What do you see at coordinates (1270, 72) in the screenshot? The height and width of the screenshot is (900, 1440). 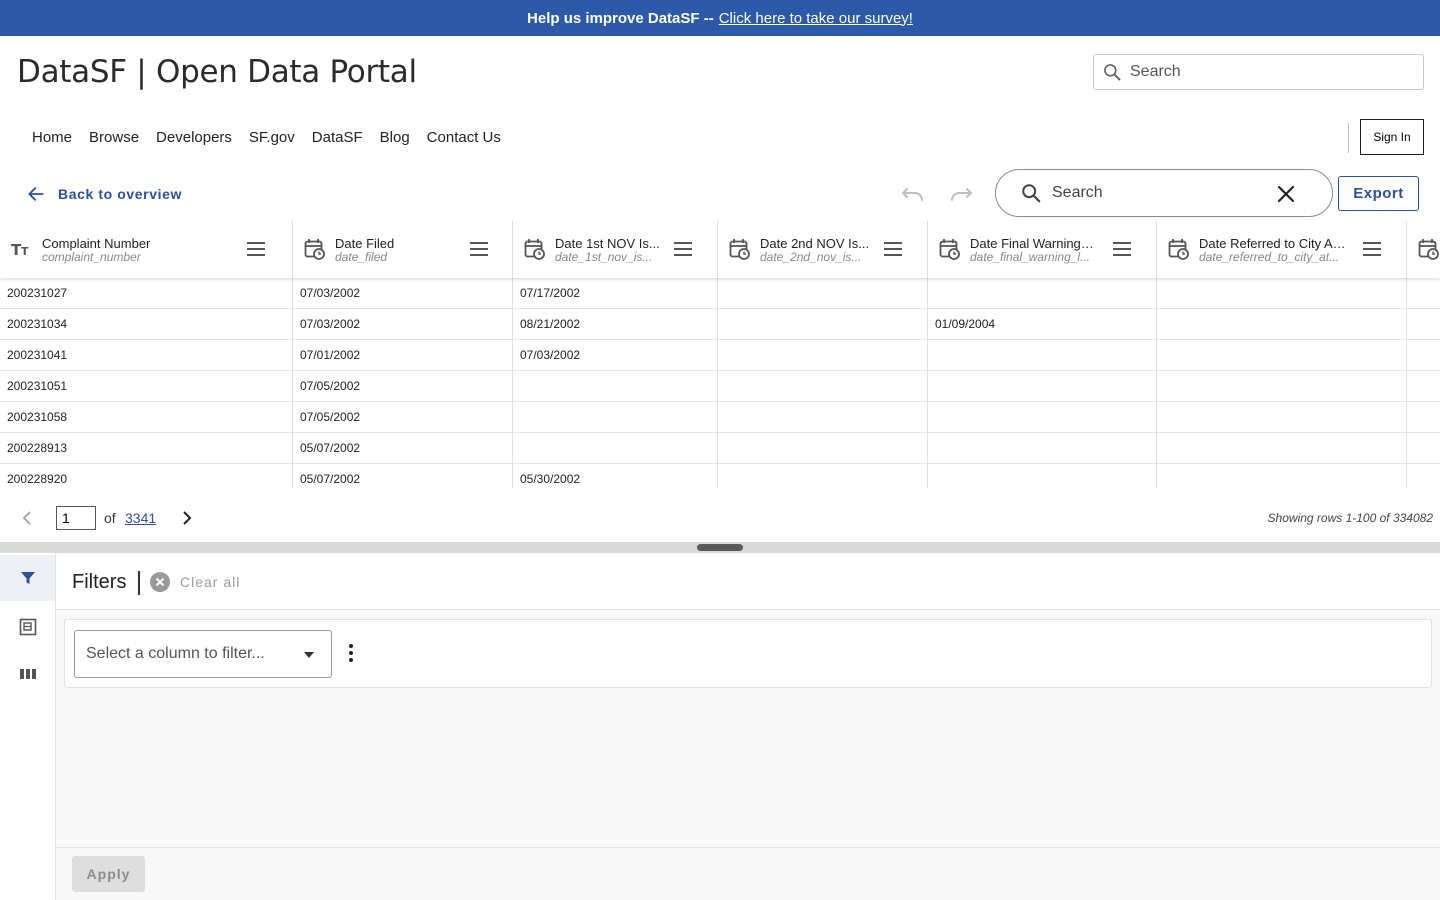 I see `site-search-input` at bounding box center [1270, 72].